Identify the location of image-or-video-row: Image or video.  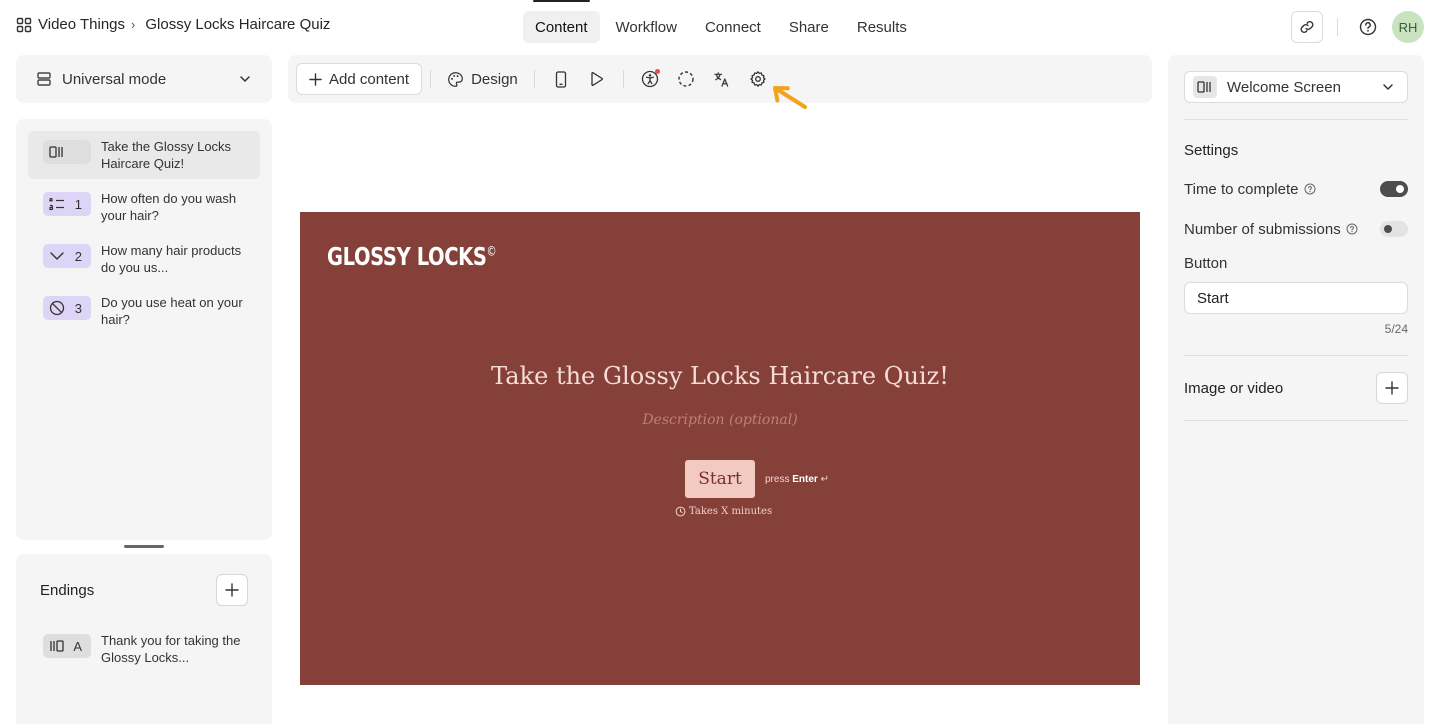
(1296, 388).